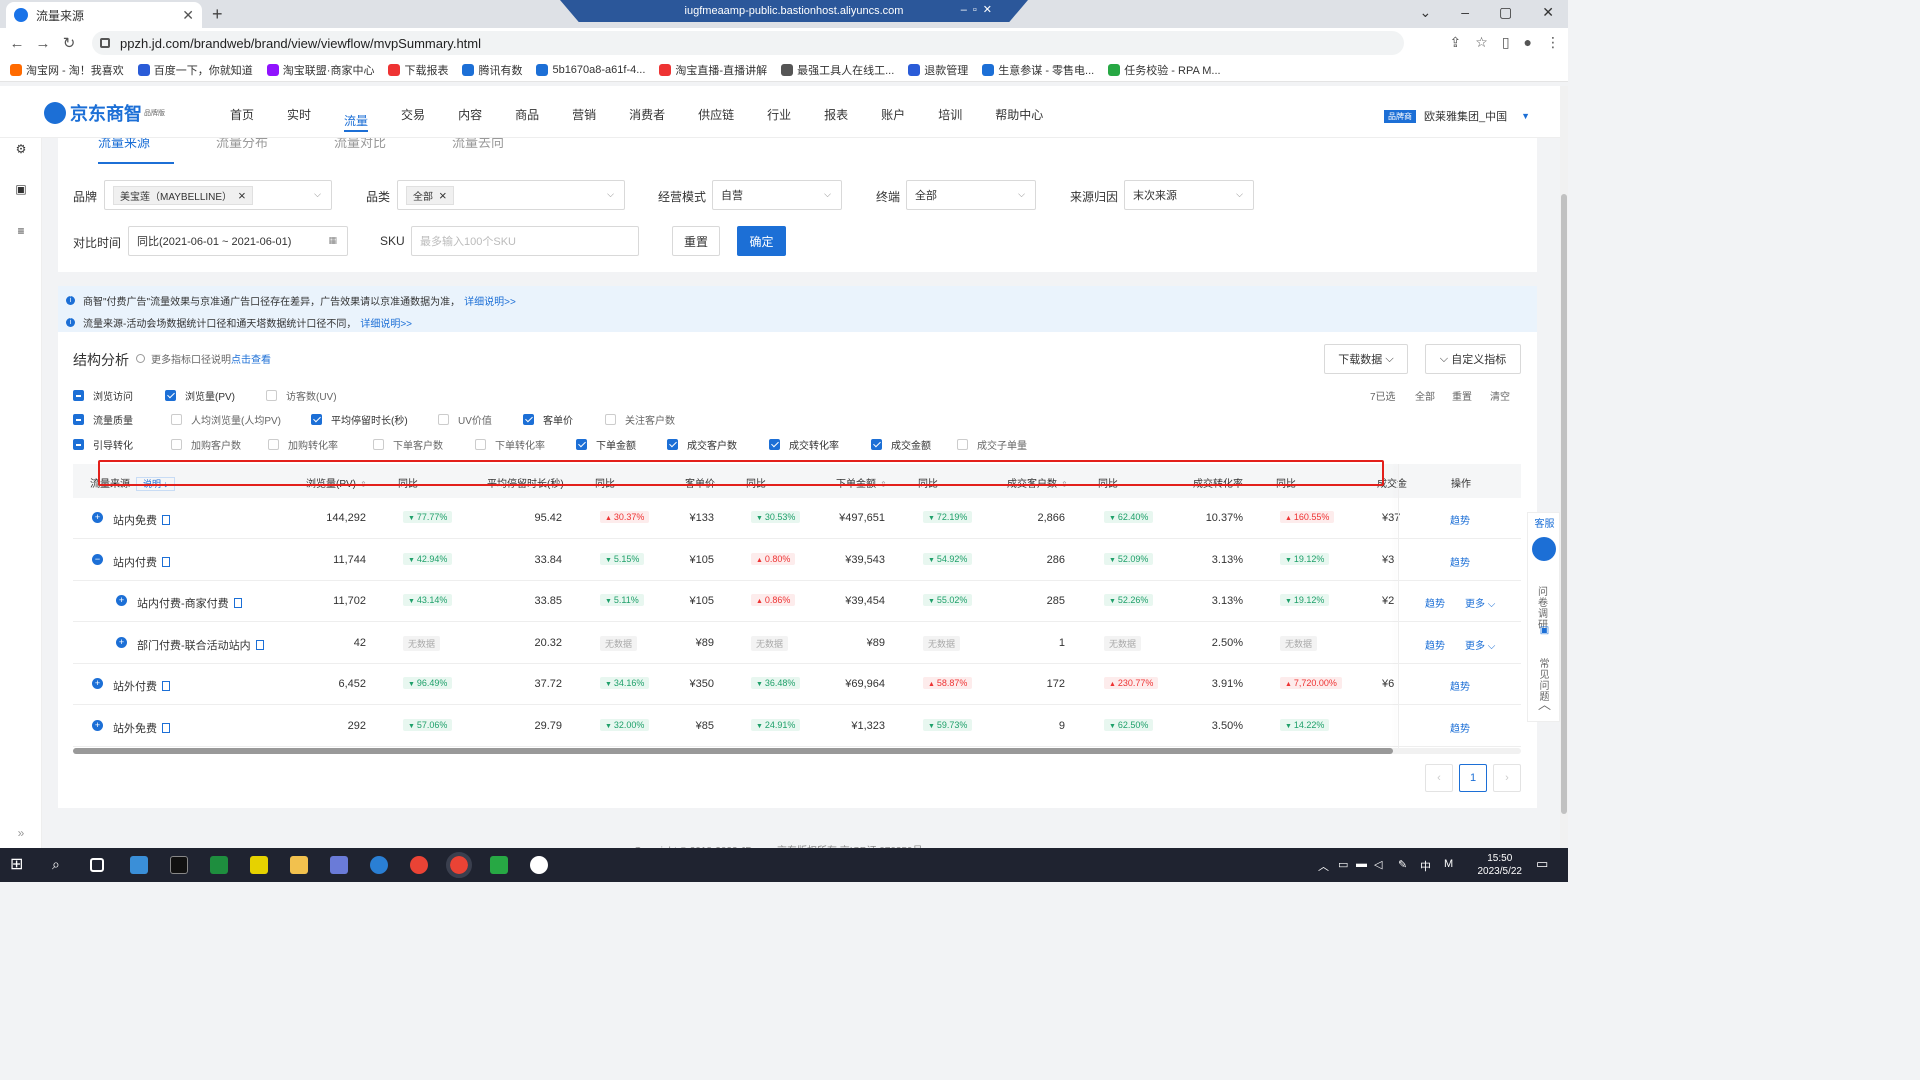  I want to click on bookmark-item: 淘宝直播-直播讲解, so click(713, 70).